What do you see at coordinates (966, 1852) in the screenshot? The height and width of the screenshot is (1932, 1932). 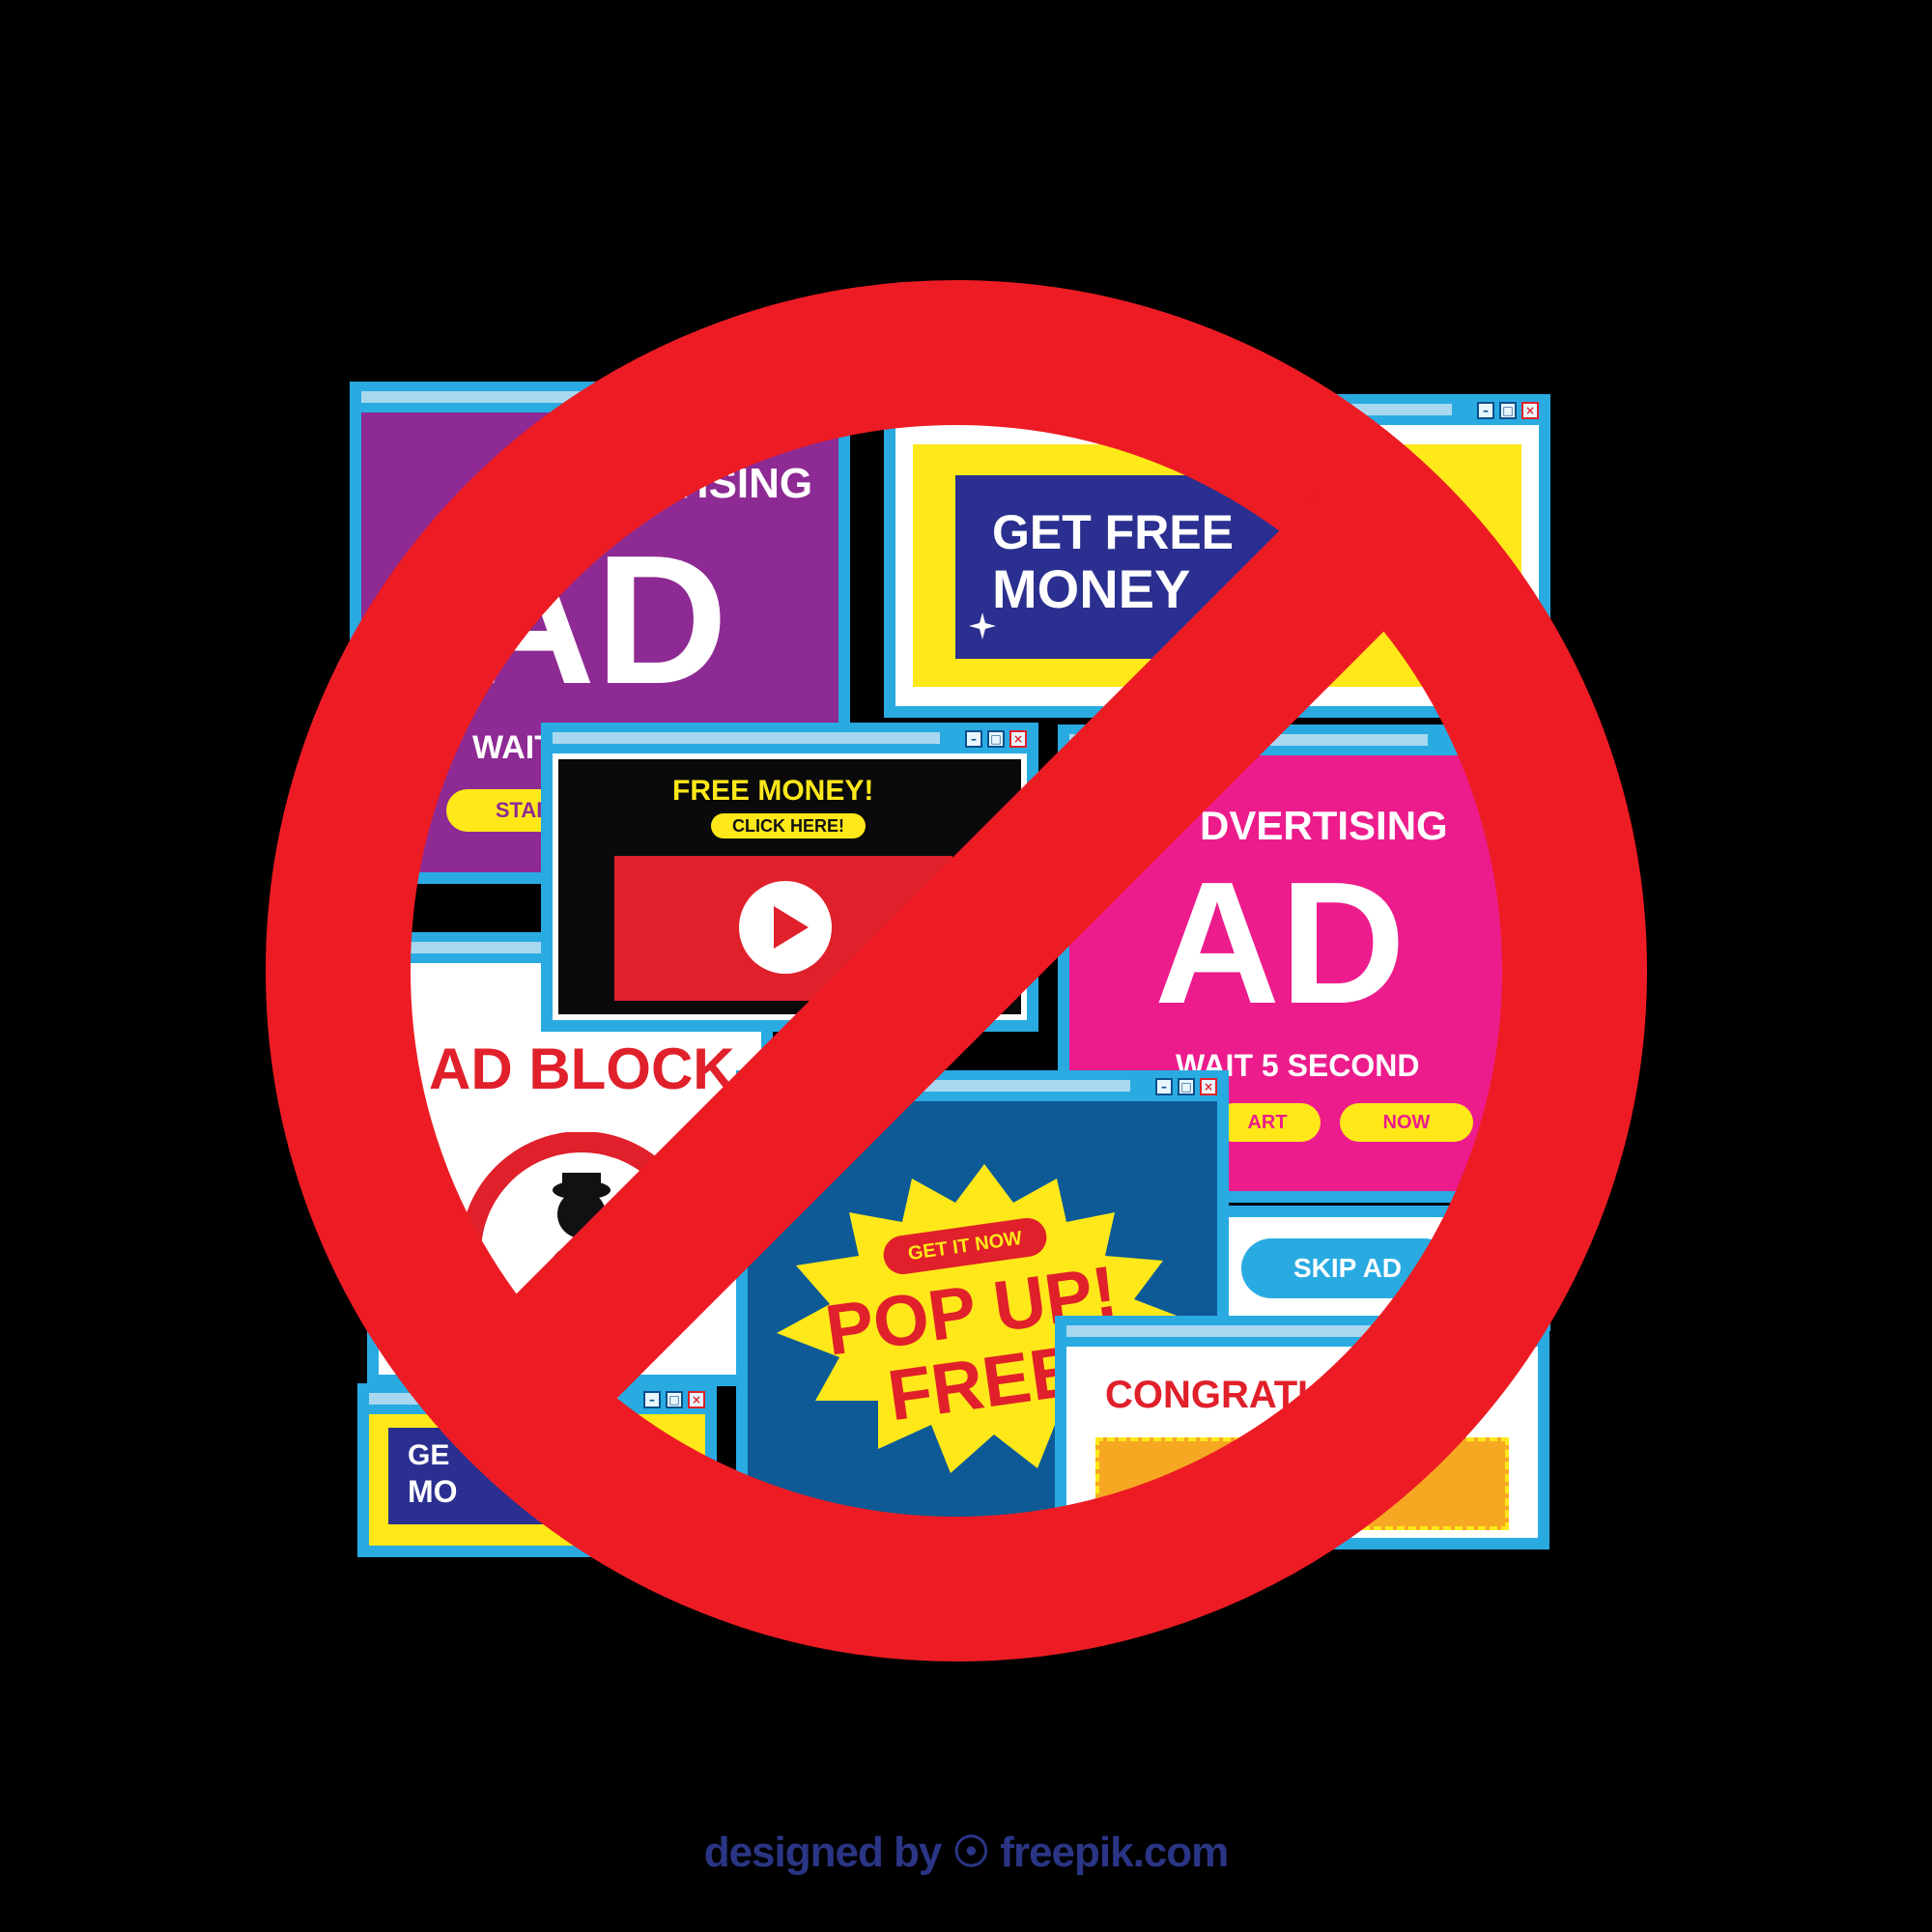 I see `freepik-credit: designed by ☉ freepik.com` at bounding box center [966, 1852].